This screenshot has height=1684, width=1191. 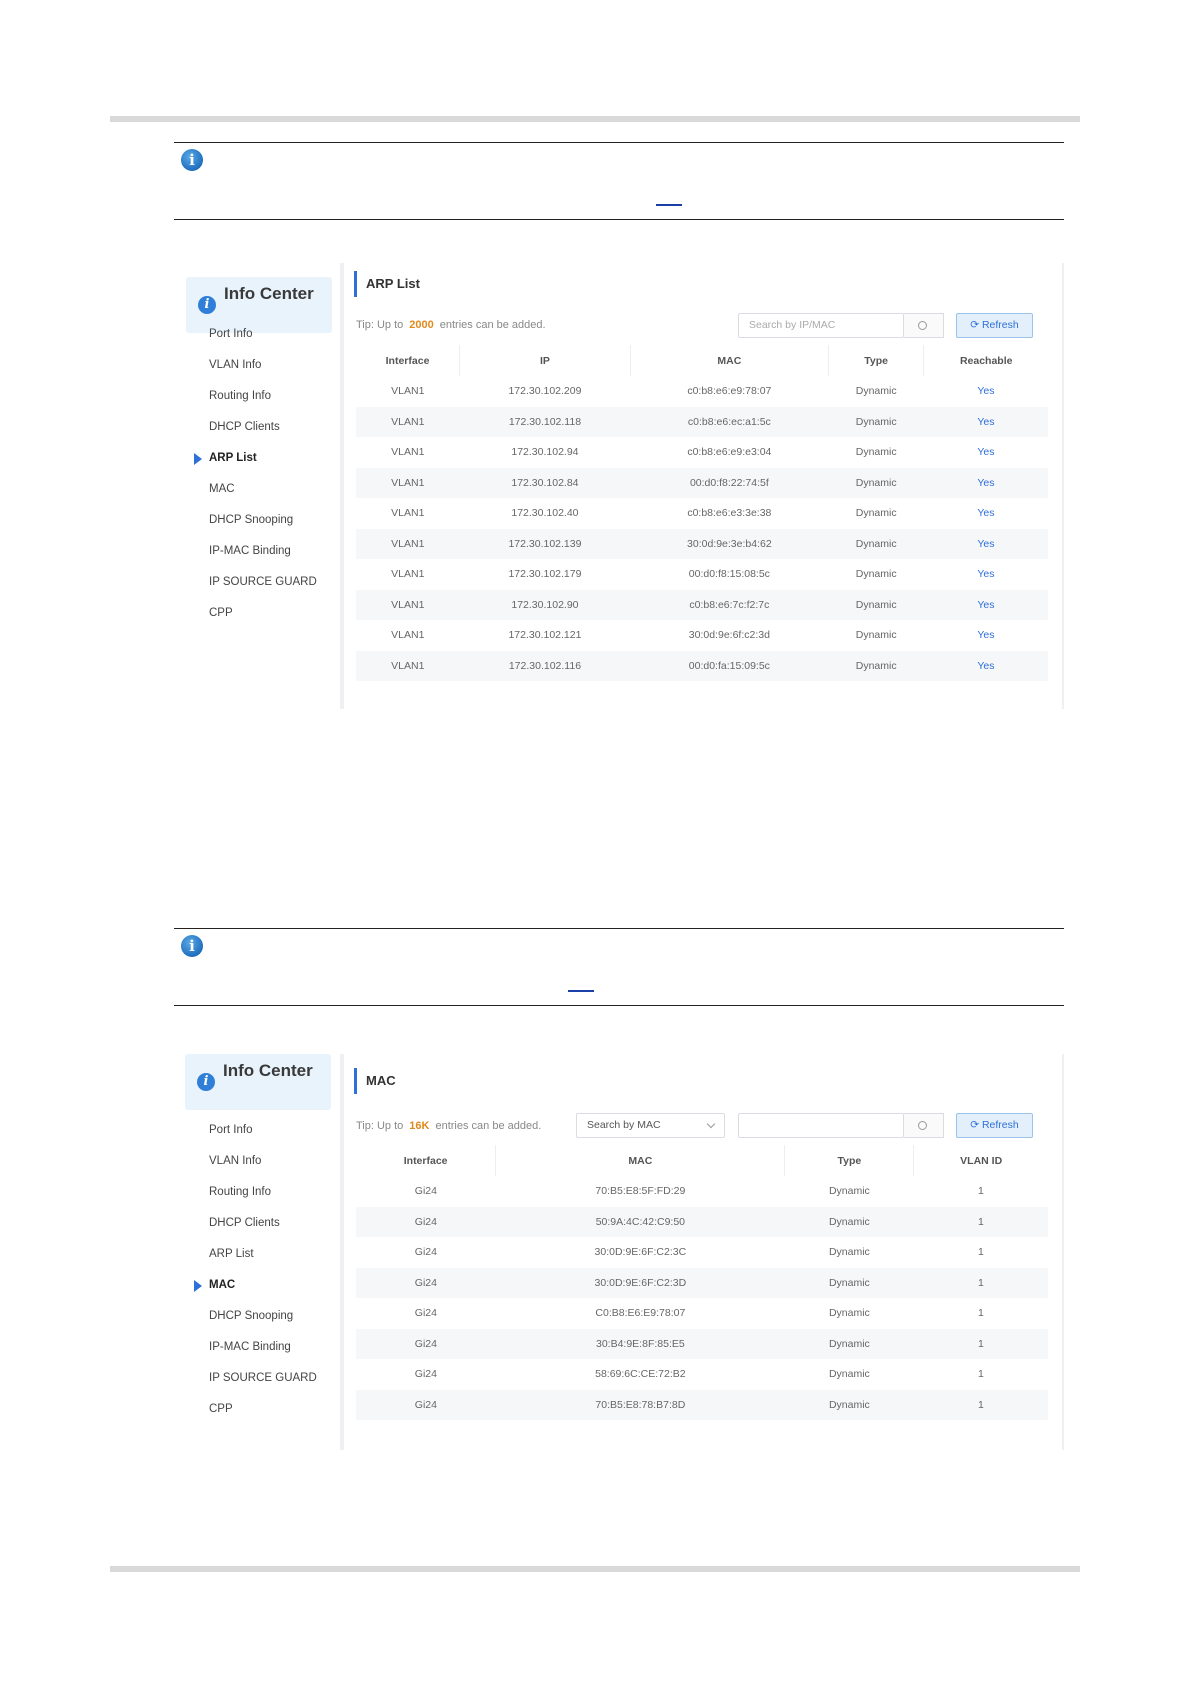 I want to click on table-row: Gi24 70:B5:E8:78:B7:8D Dynamic 1, so click(x=702, y=1404).